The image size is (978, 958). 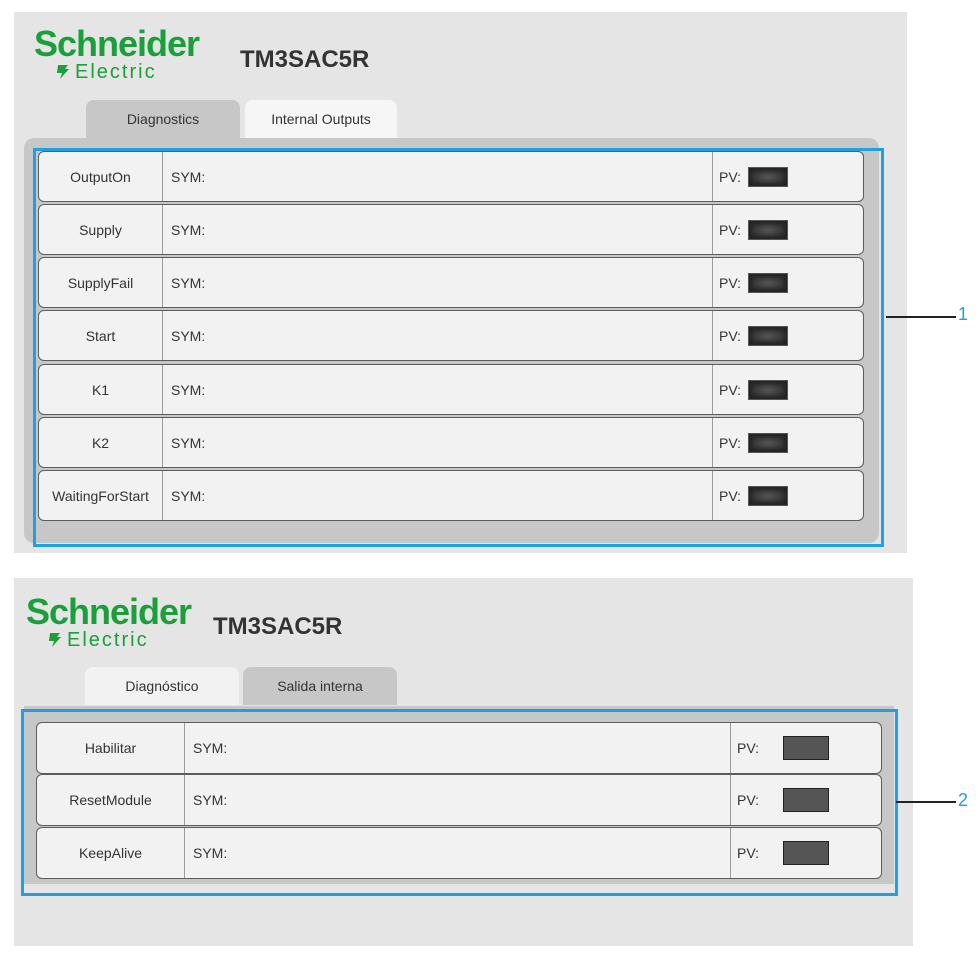 I want to click on tab-salida-interna: Salida interna, so click(x=320, y=686).